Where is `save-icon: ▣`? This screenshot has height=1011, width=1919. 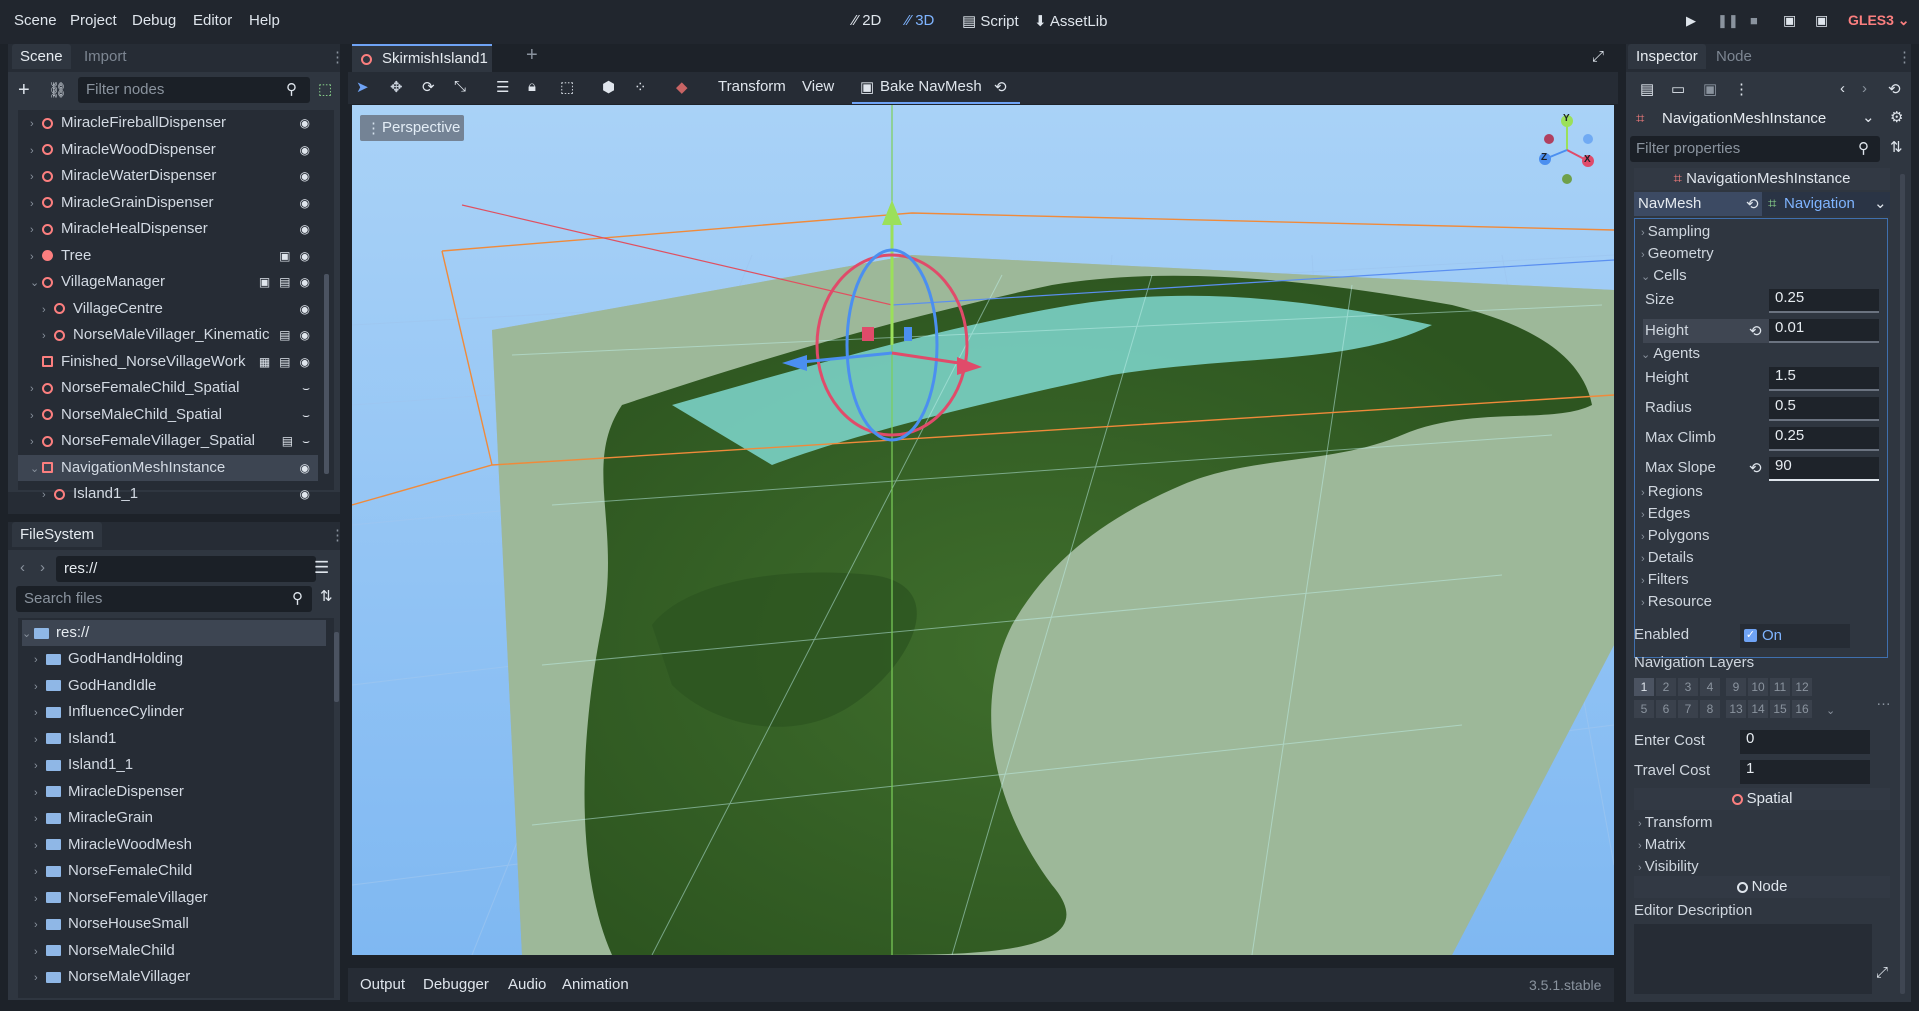 save-icon: ▣ is located at coordinates (1710, 89).